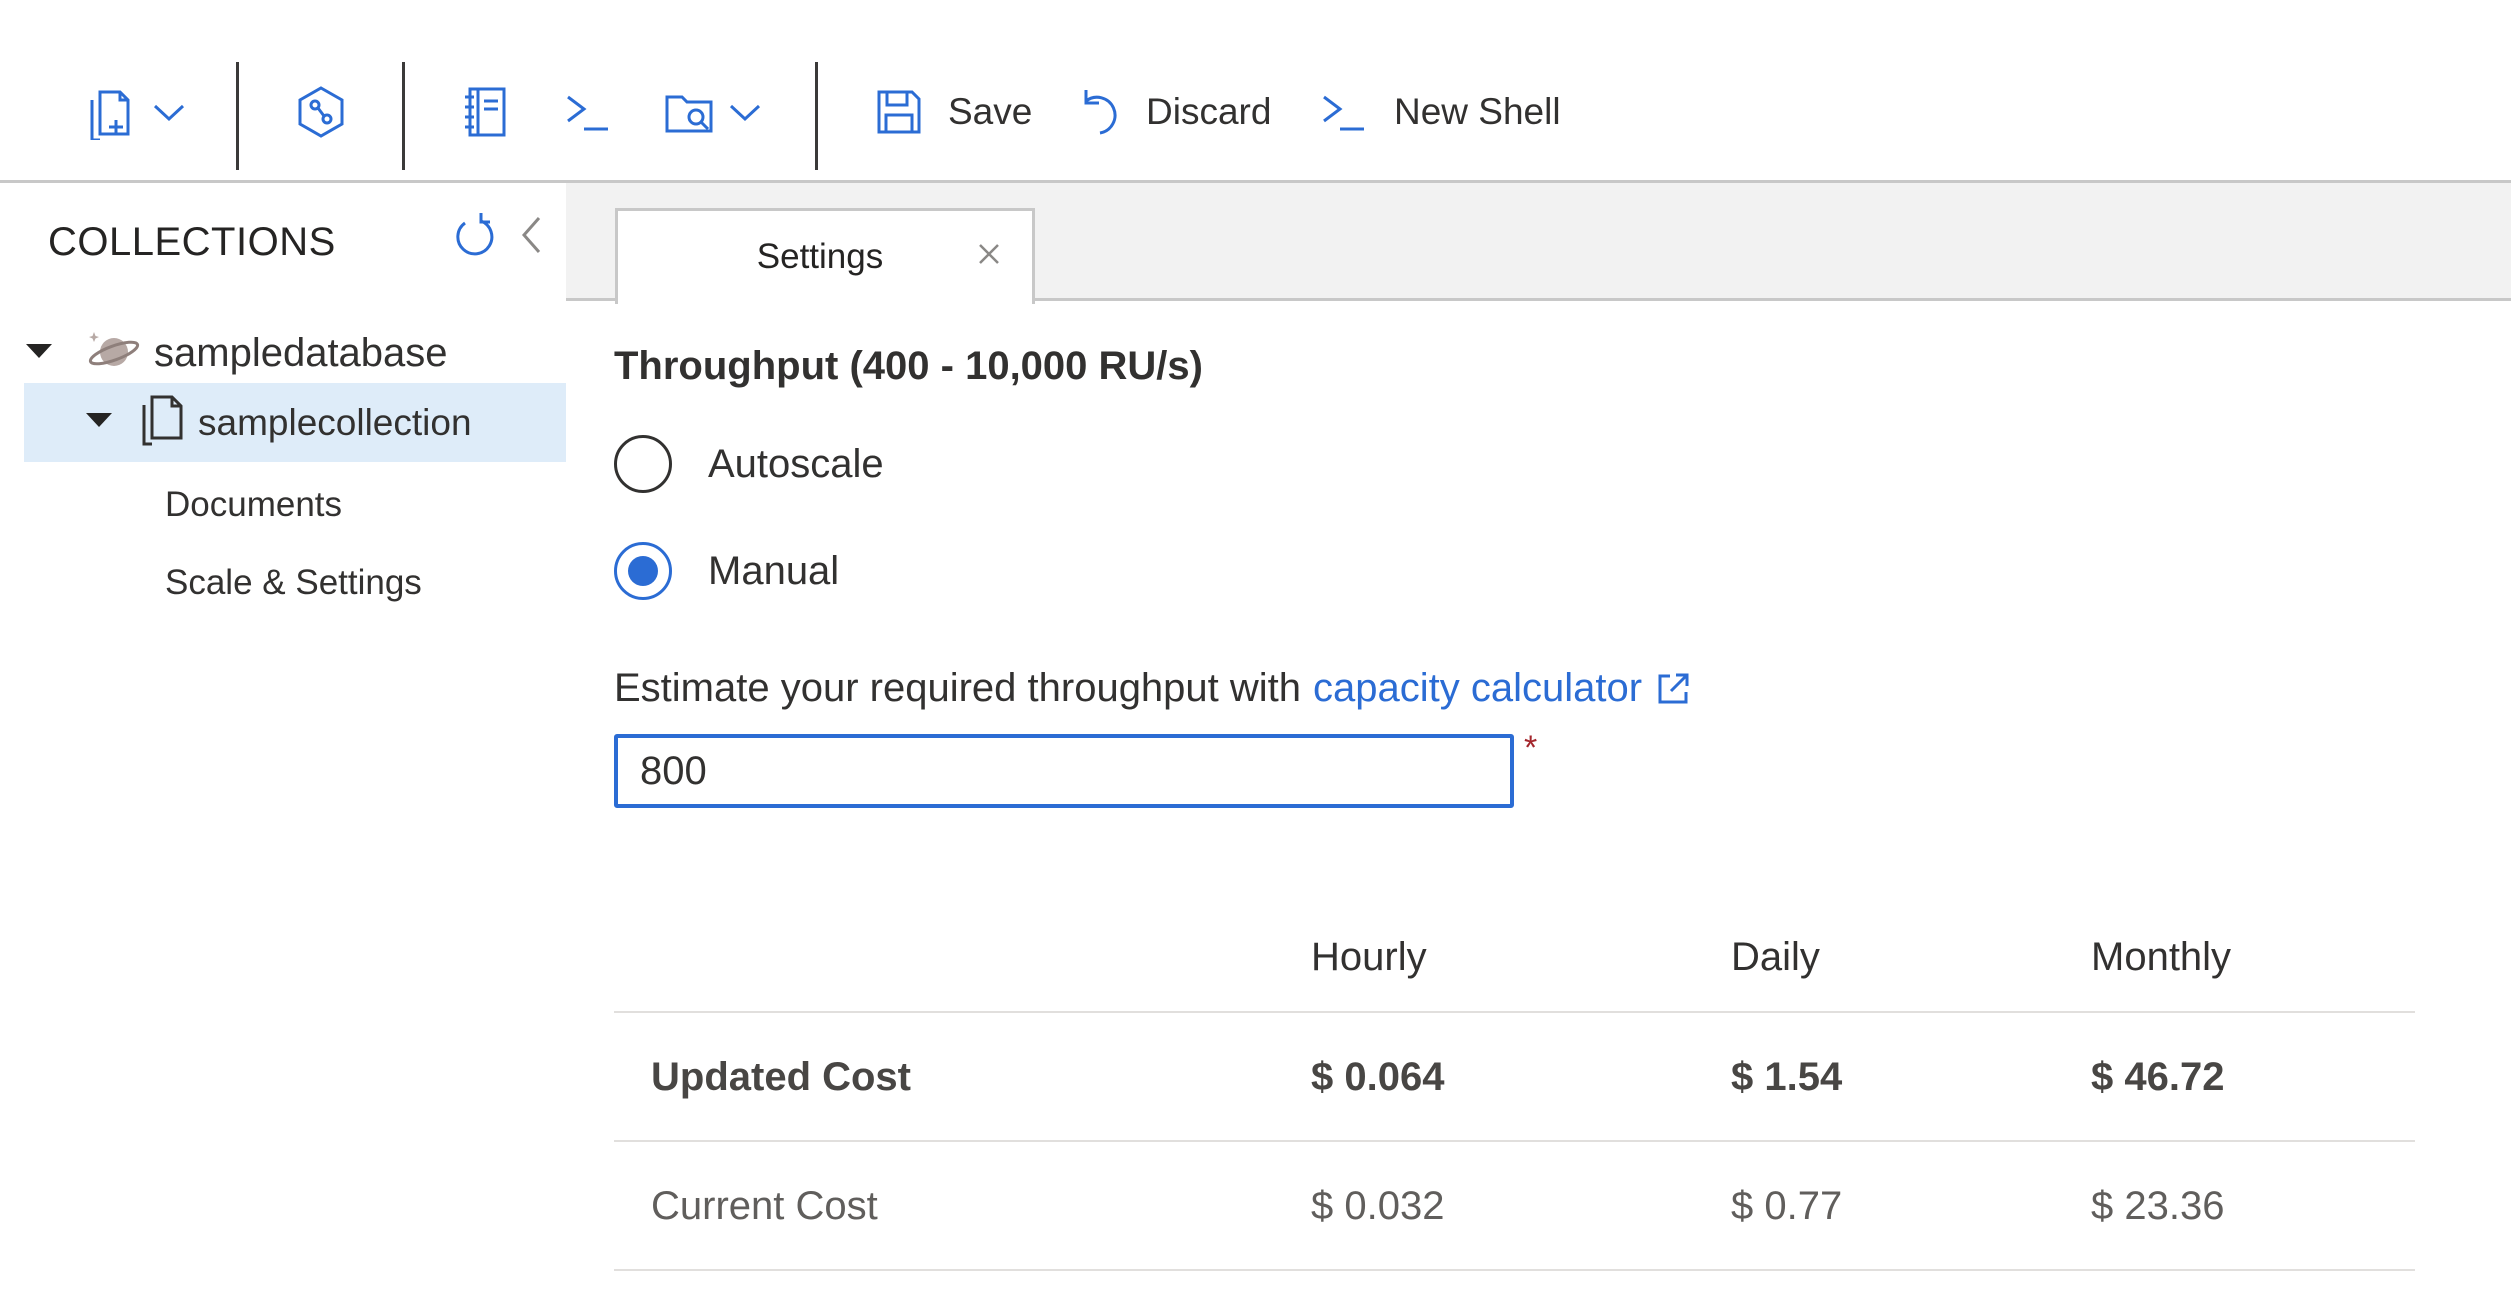 The height and width of the screenshot is (1296, 2511). I want to click on refresh-icon, so click(473, 237).